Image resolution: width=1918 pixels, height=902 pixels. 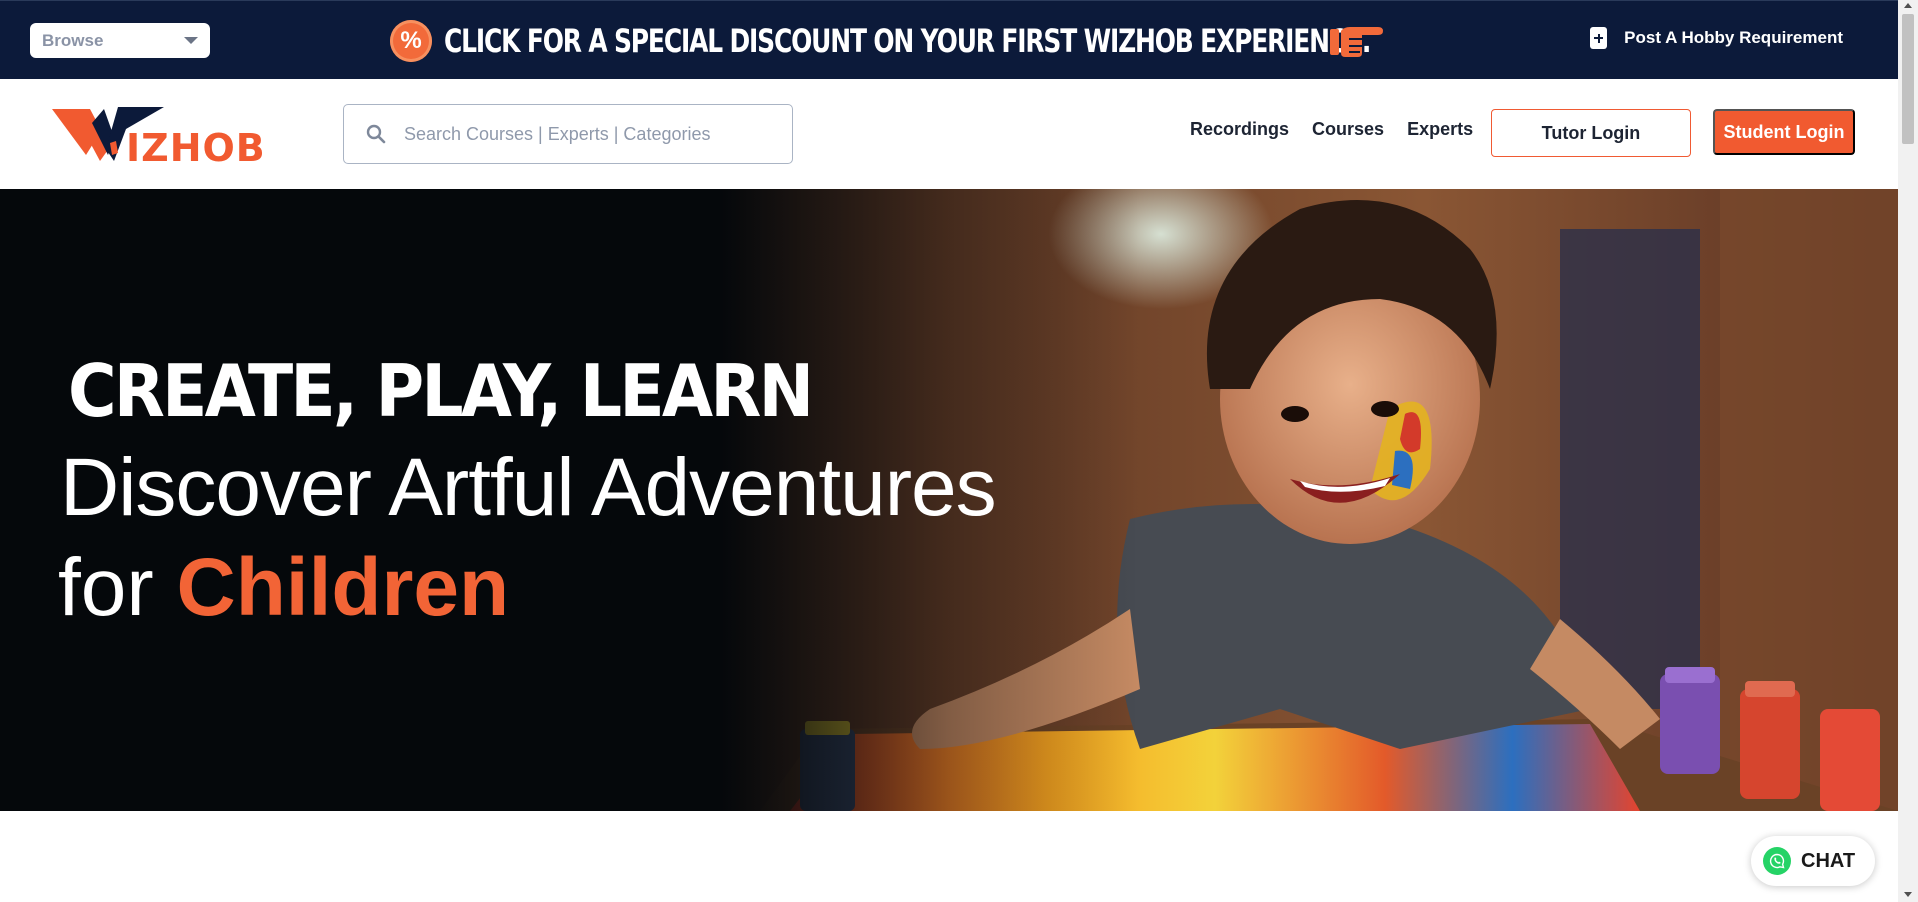 What do you see at coordinates (589, 134) in the screenshot?
I see `search-input` at bounding box center [589, 134].